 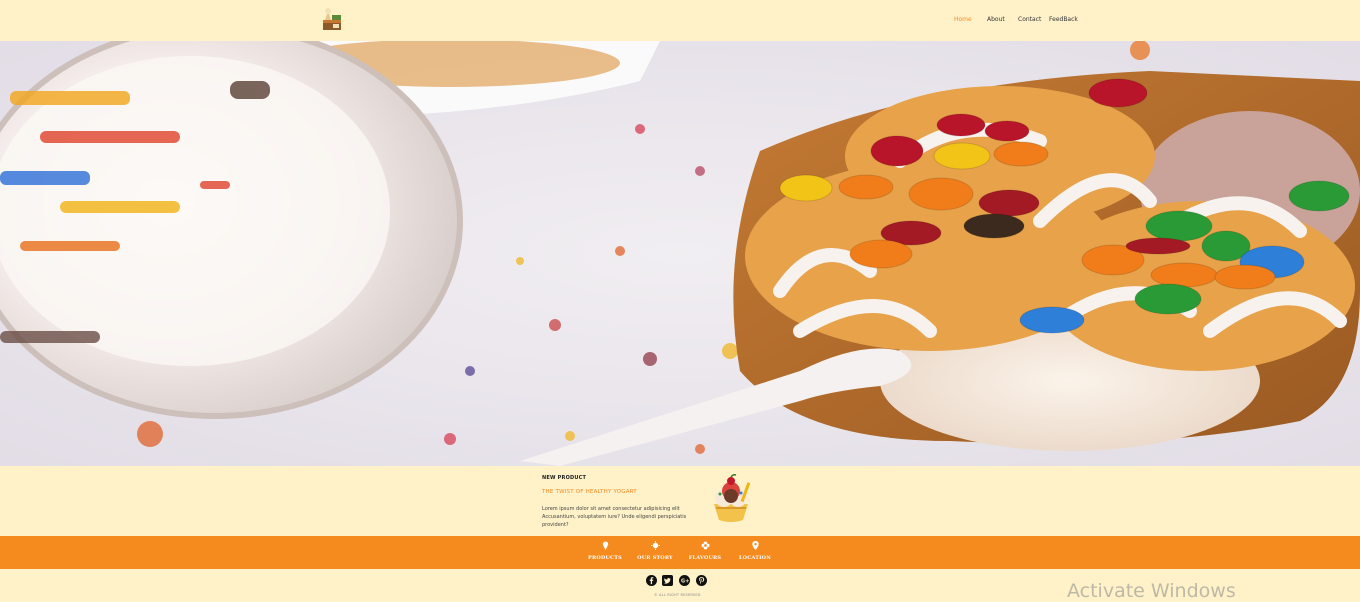 What do you see at coordinates (755, 558) in the screenshot?
I see `category-label: LOCATION` at bounding box center [755, 558].